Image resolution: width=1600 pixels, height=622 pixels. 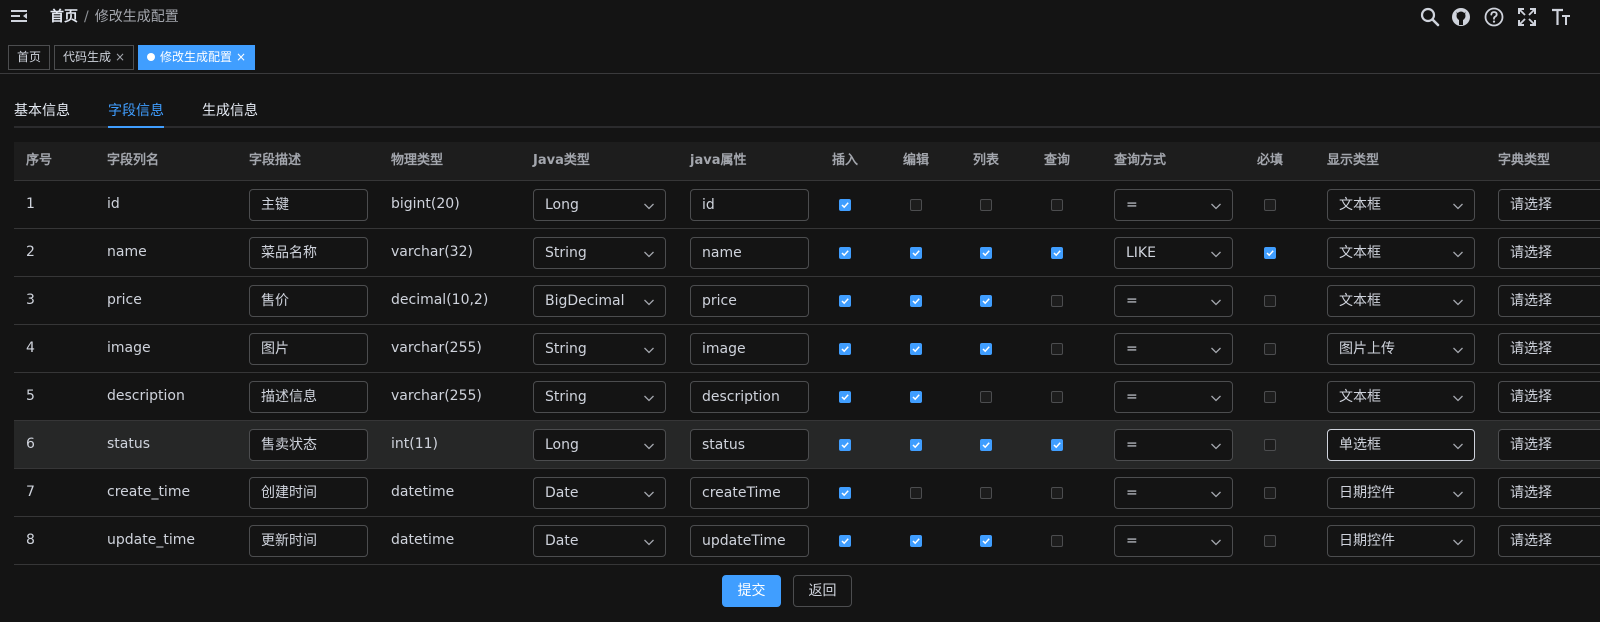 I want to click on java-field-input: price, so click(x=749, y=301).